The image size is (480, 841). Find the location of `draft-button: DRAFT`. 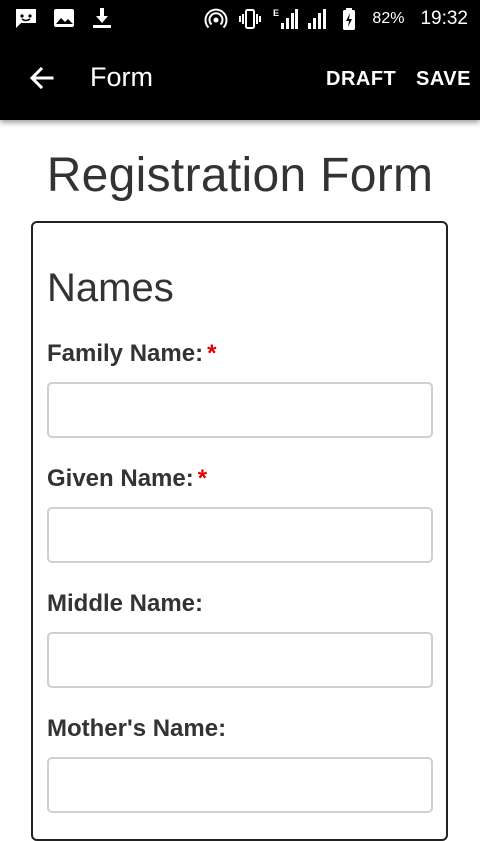

draft-button: DRAFT is located at coordinates (361, 79).